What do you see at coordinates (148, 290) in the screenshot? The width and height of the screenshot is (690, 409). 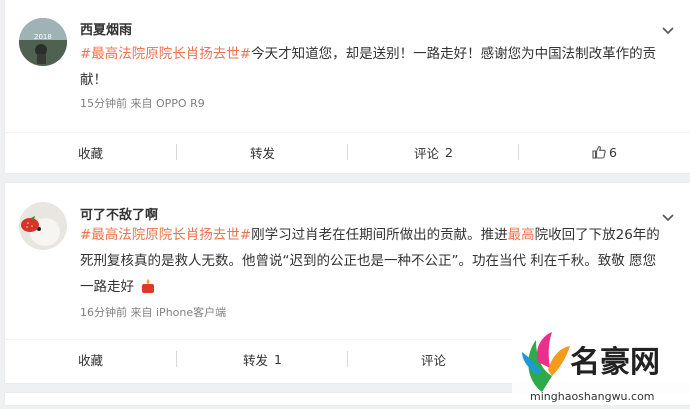 I see `candle-emoji-icon` at bounding box center [148, 290].